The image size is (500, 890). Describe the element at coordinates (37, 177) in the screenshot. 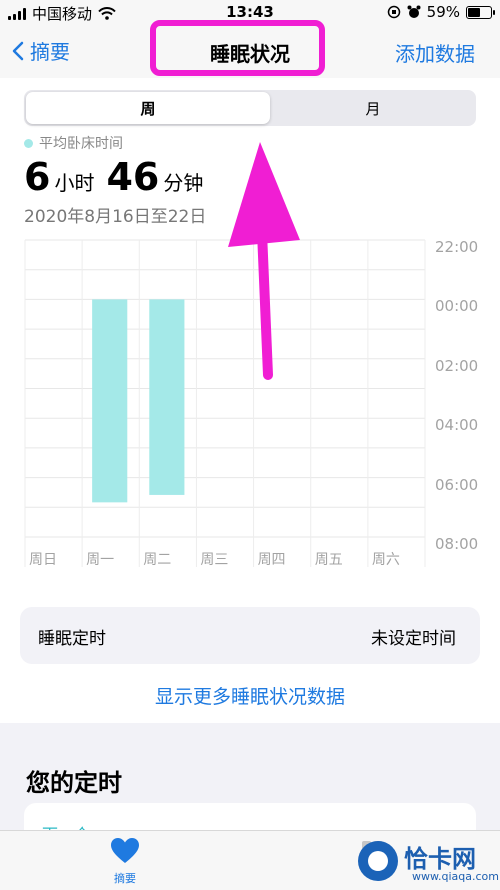

I see `hours-value: 6` at that location.